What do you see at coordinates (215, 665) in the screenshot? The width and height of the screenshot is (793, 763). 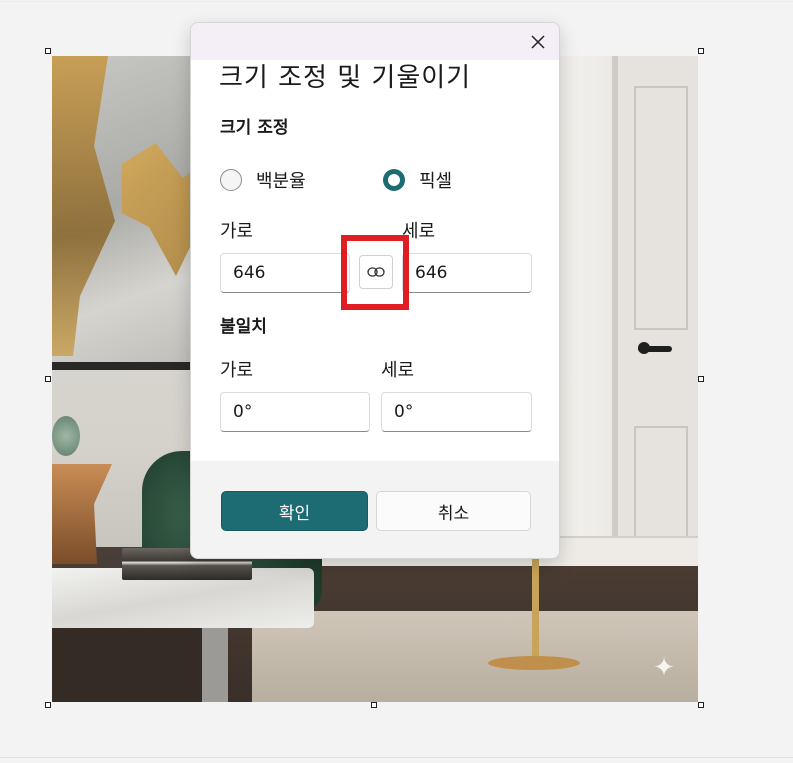 I see `image-coffee-table-leg` at bounding box center [215, 665].